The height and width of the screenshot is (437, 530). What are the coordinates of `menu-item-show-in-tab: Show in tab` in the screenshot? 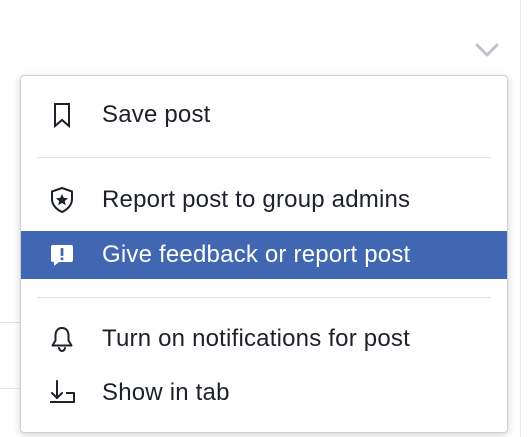 It's located at (264, 393).